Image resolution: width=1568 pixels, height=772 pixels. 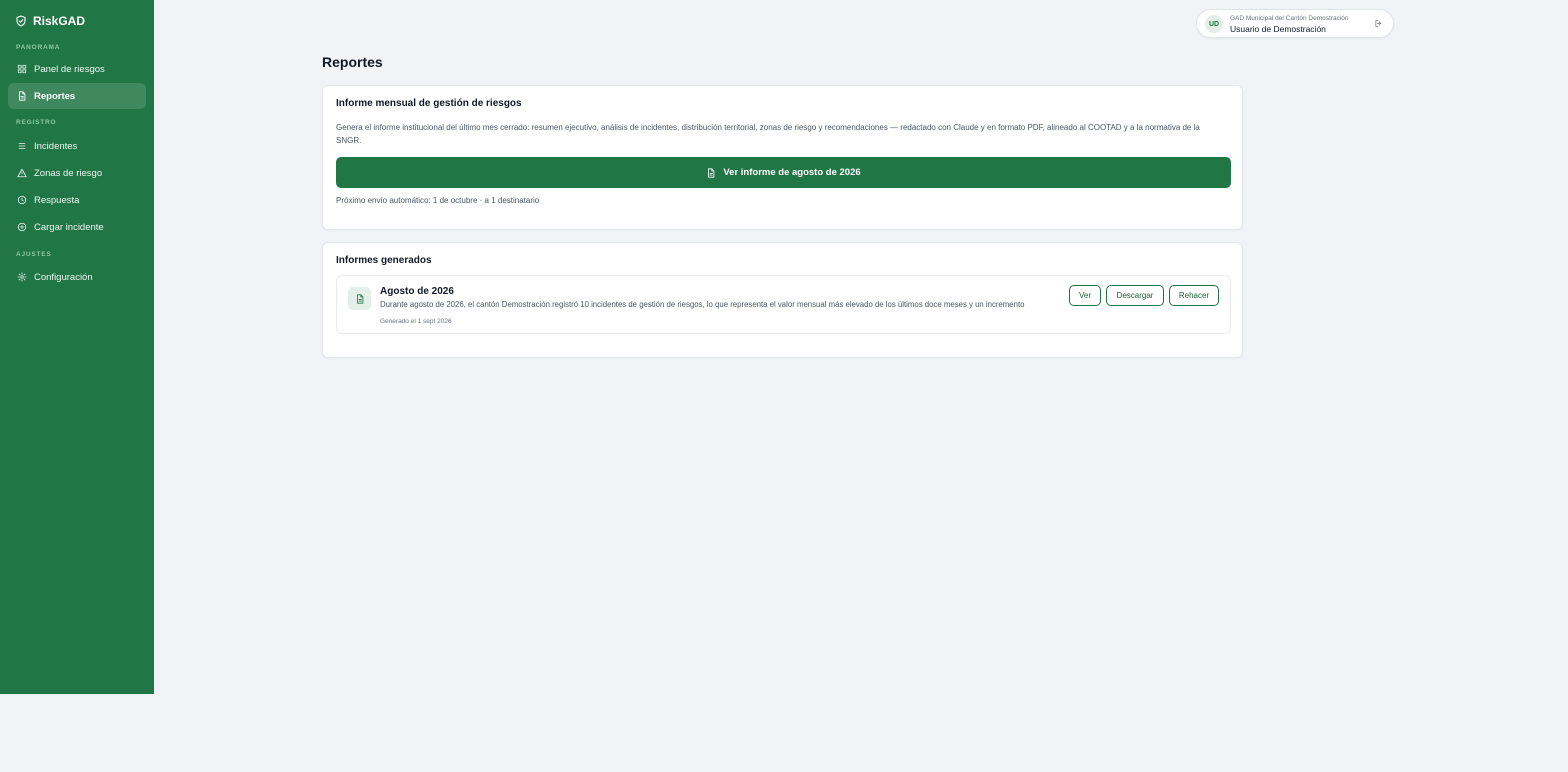 What do you see at coordinates (1194, 295) in the screenshot?
I see `redo-button: Rehacer` at bounding box center [1194, 295].